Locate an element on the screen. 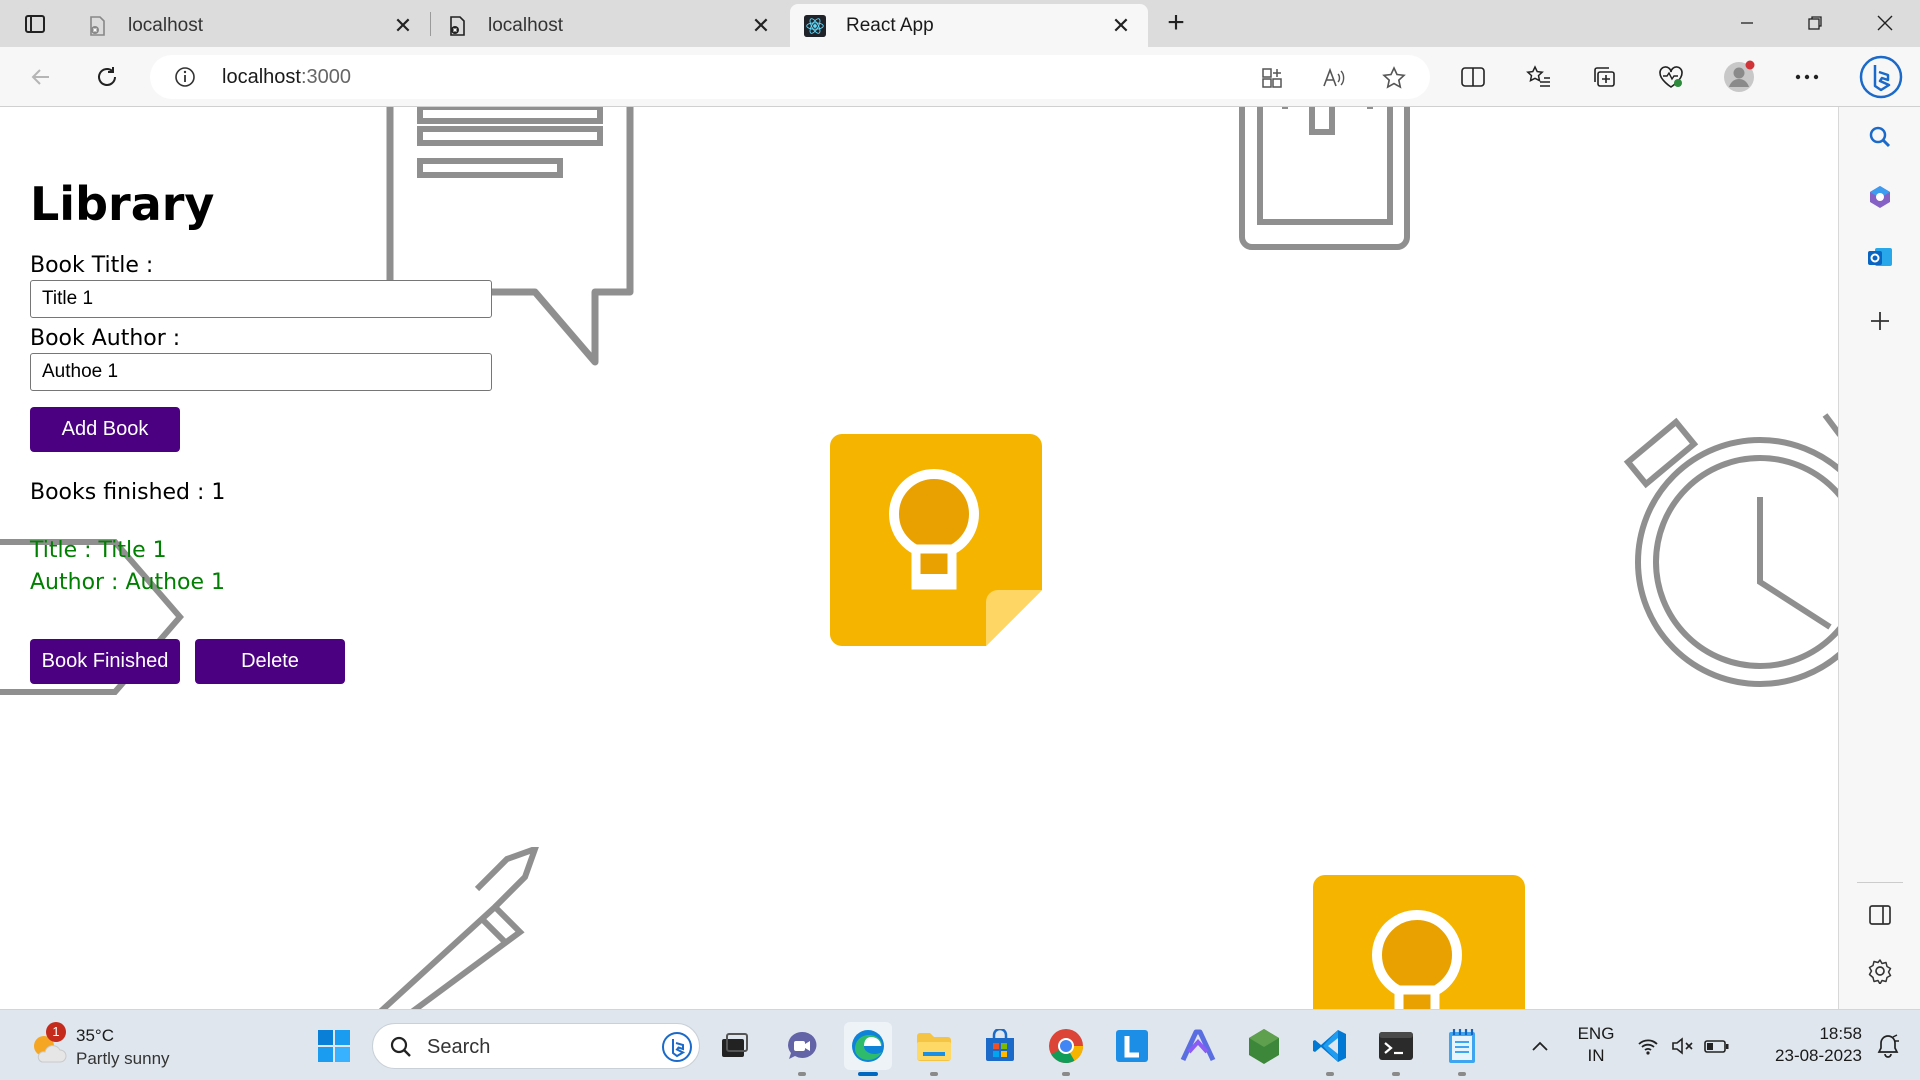 This screenshot has height=1080, width=1920. start-button is located at coordinates (334, 1046).